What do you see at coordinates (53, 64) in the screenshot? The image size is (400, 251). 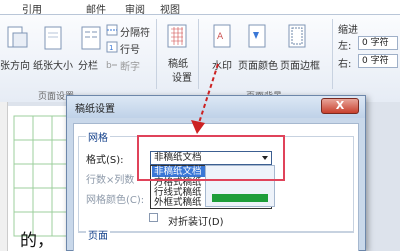 I see `paper-size-button: 纸张大小` at bounding box center [53, 64].